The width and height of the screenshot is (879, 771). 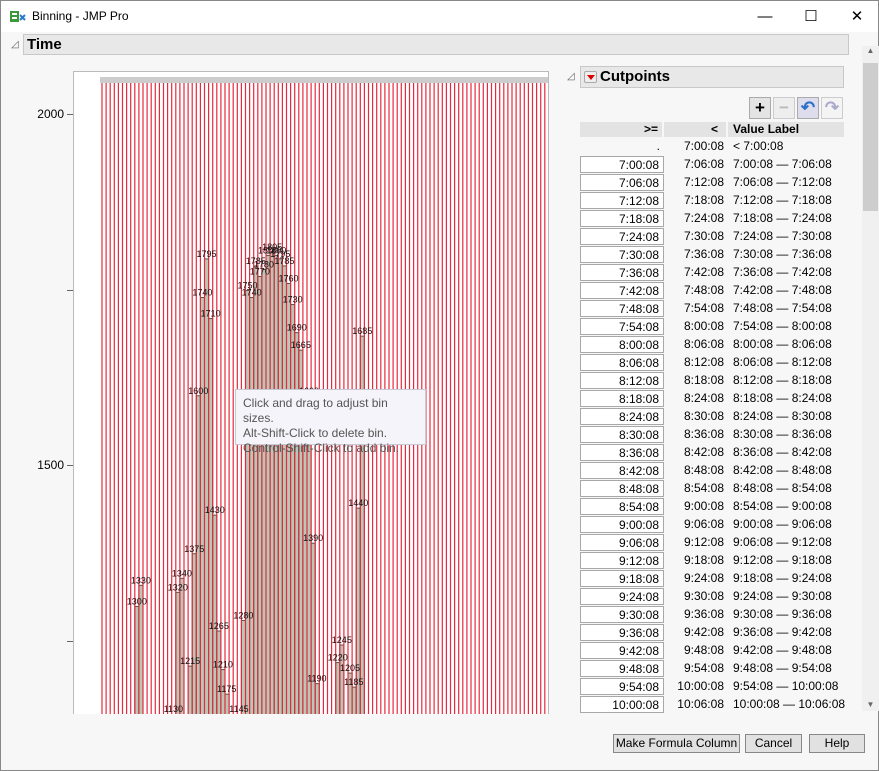 What do you see at coordinates (621, 129) in the screenshot?
I see `column-header-ge: >=` at bounding box center [621, 129].